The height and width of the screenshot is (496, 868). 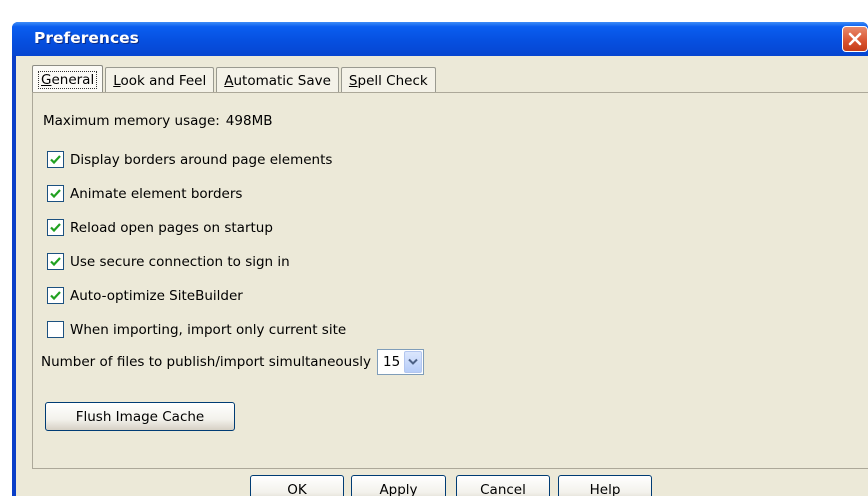 I want to click on checkbox-label: Use secure connection to sign in, so click(x=180, y=261).